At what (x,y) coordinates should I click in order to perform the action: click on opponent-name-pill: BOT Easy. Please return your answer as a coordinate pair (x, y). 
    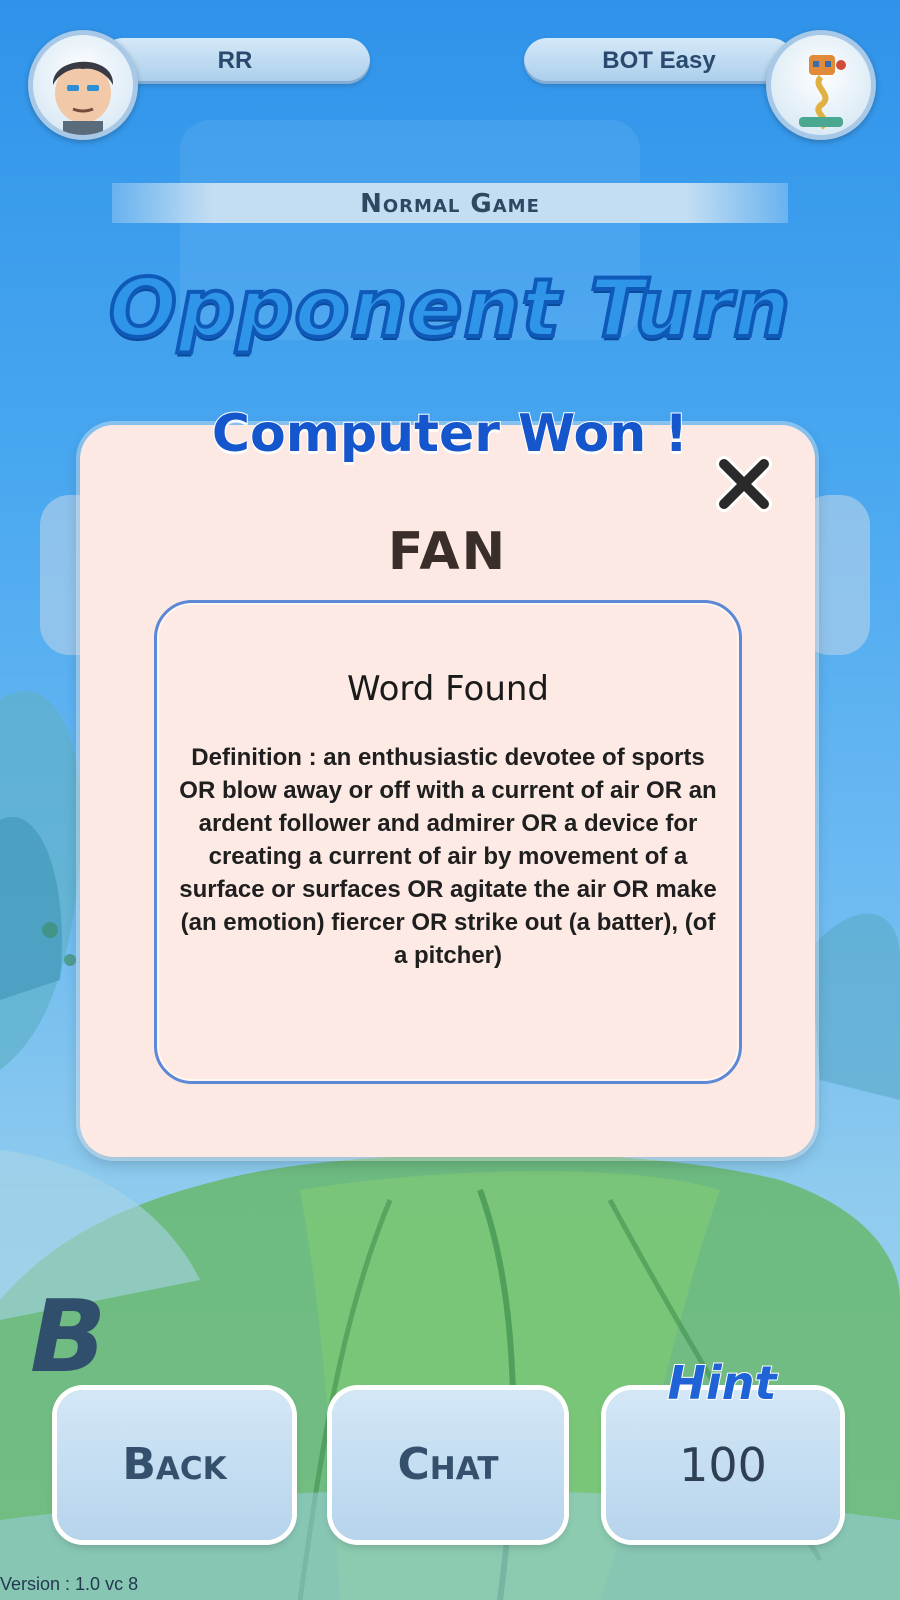
    Looking at the image, I should click on (659, 61).